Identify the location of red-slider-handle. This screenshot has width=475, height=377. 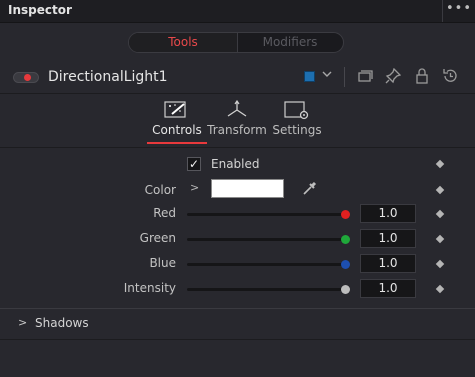
(345, 214).